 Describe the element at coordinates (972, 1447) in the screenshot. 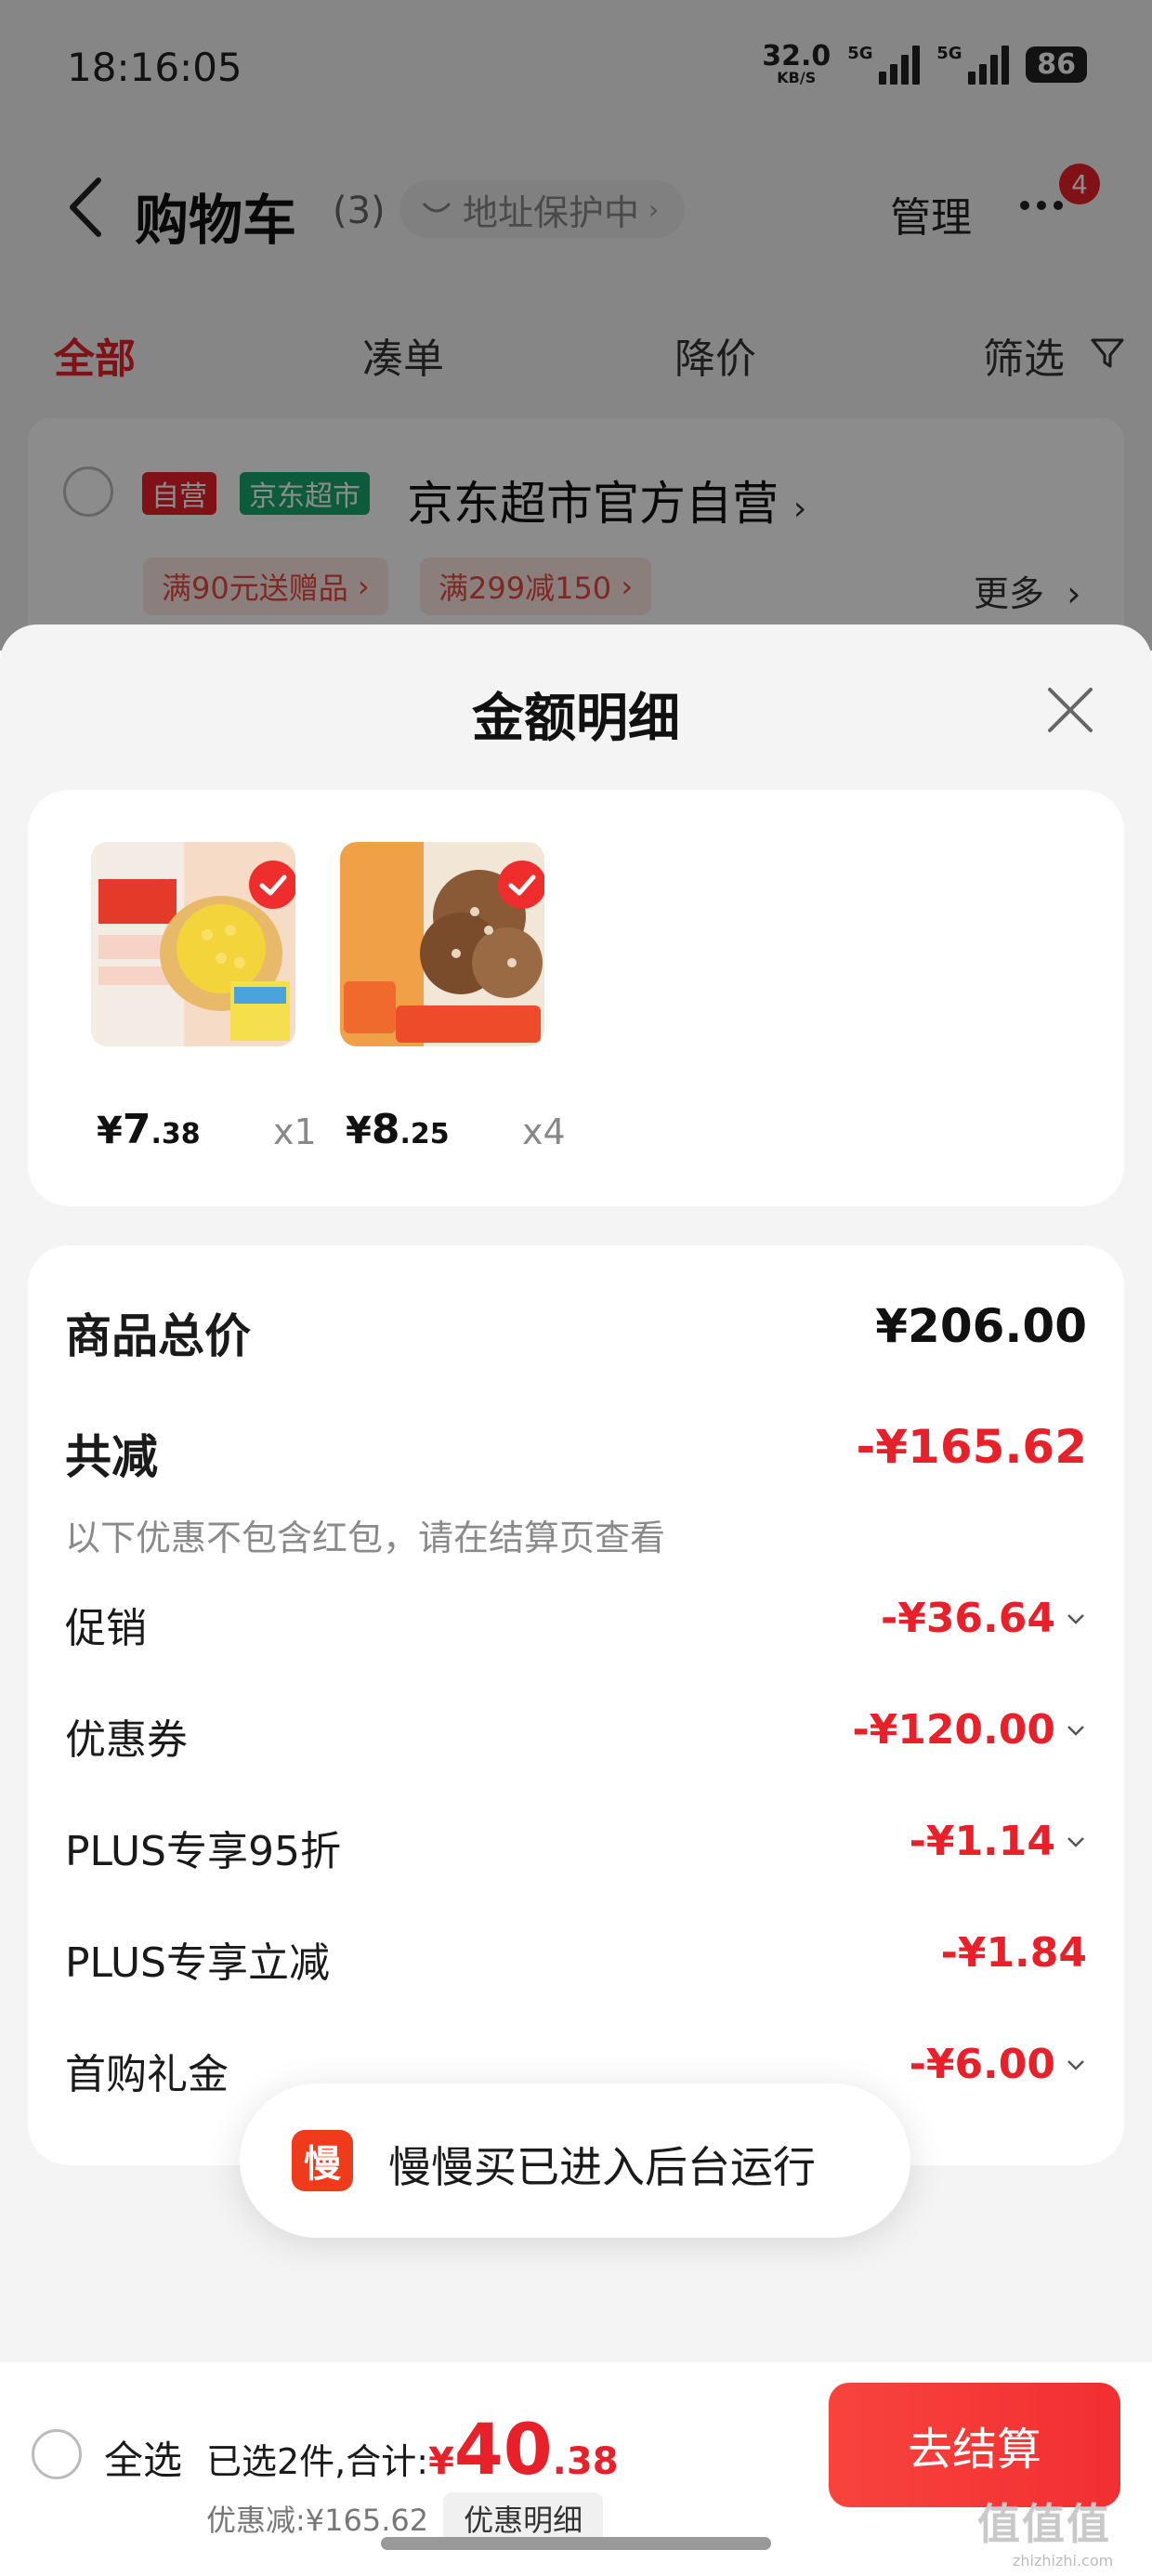

I see `total-reduction-value: -¥165.62` at that location.